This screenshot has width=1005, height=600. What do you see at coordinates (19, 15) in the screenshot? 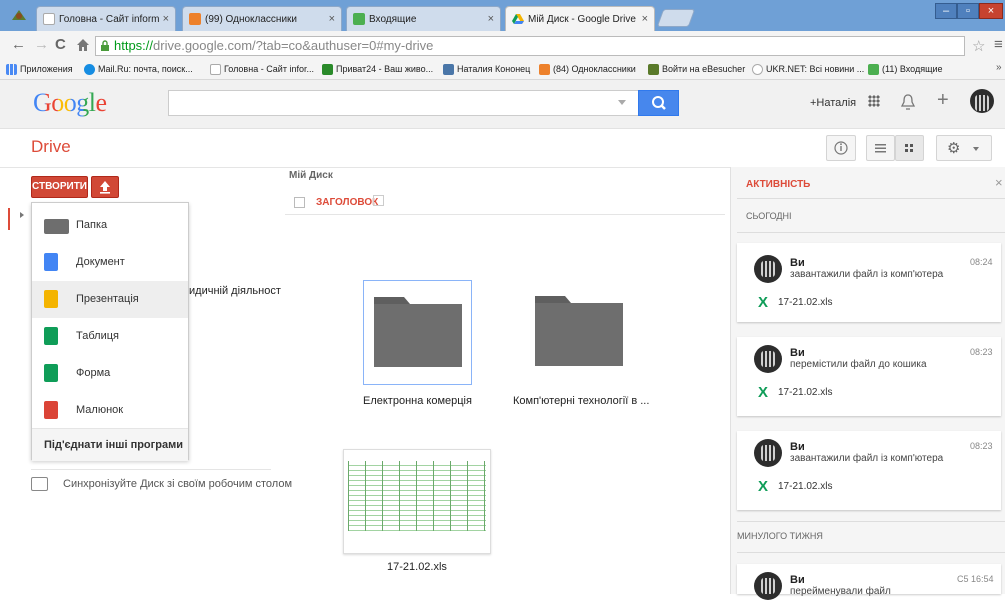
I see `browser-menu-icon` at bounding box center [19, 15].